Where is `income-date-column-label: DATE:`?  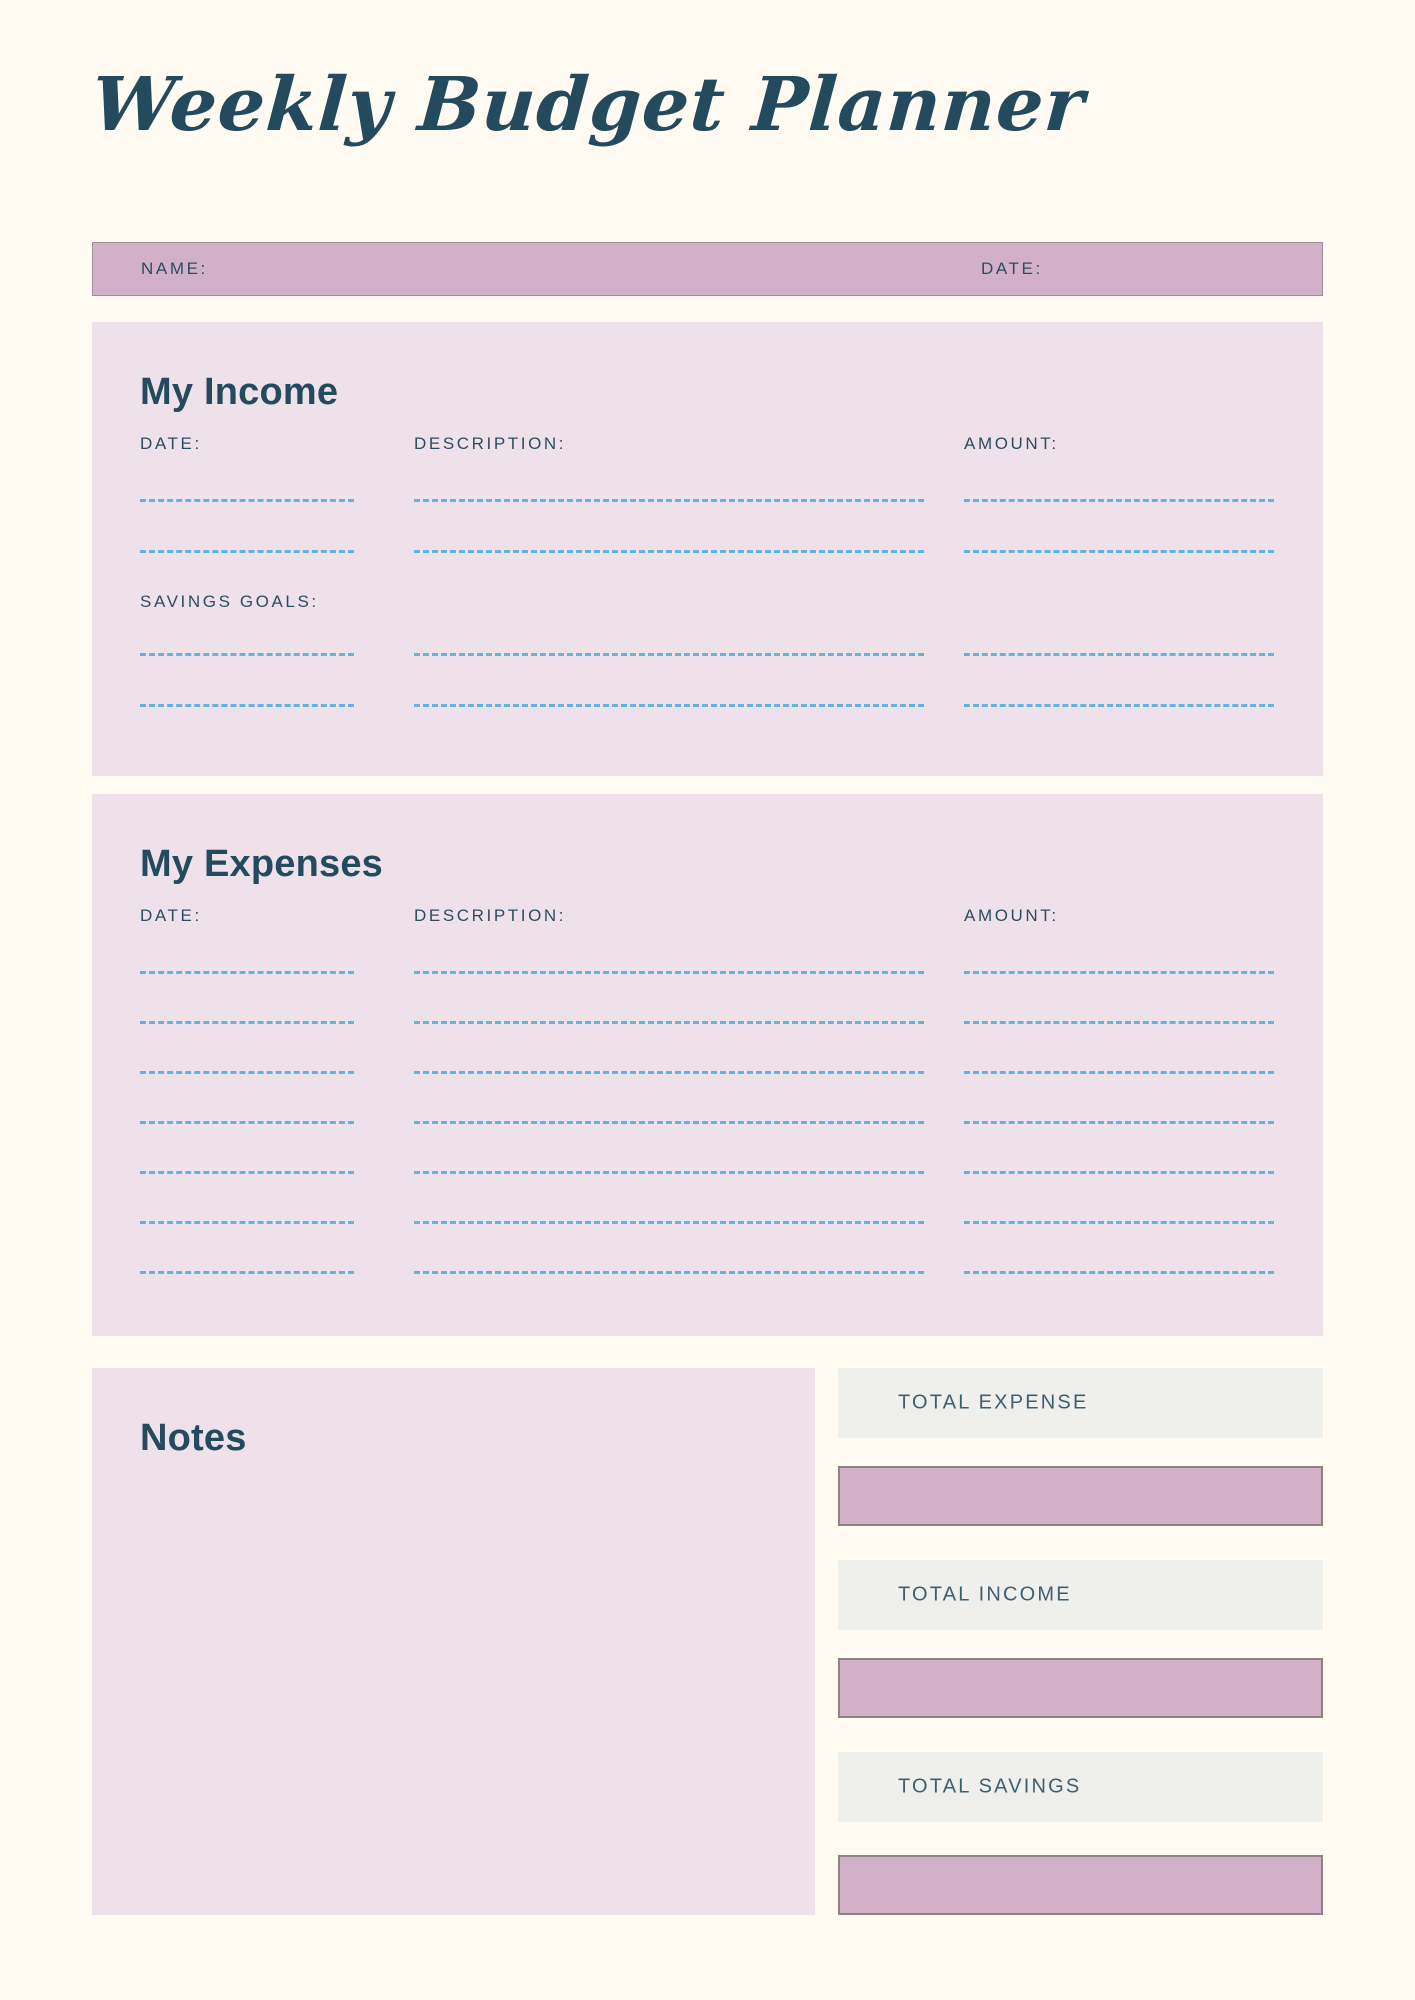
income-date-column-label: DATE: is located at coordinates (171, 443).